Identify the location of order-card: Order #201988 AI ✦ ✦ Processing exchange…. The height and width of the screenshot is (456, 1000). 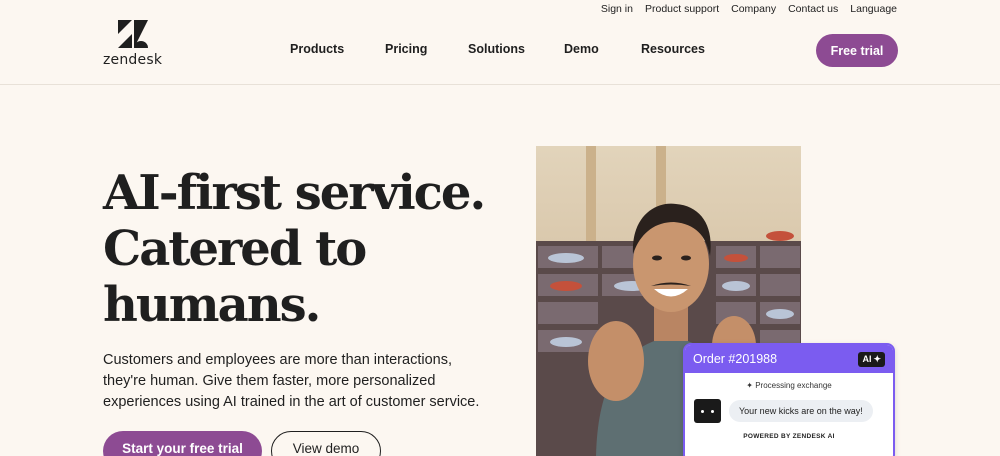
(789, 399).